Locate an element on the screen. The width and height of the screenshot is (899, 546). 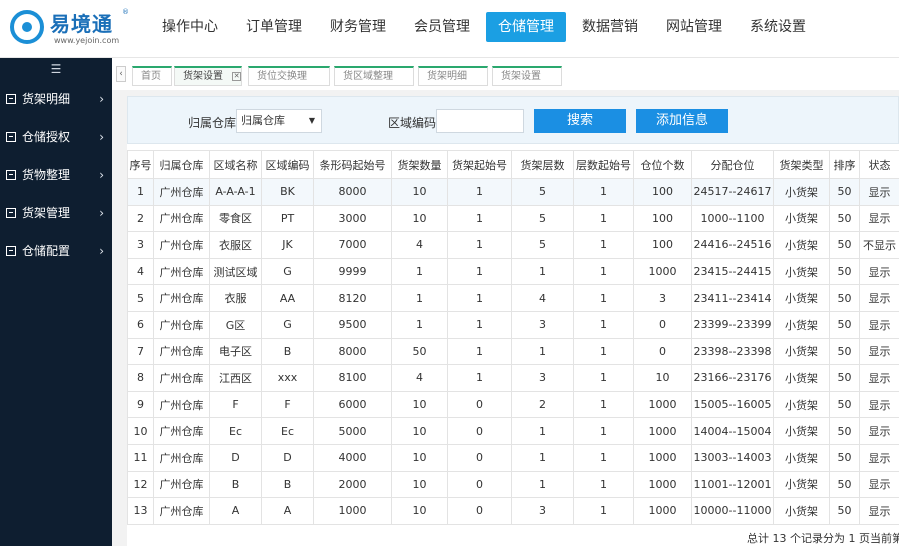
table-cell: 5 is located at coordinates (542, 218).